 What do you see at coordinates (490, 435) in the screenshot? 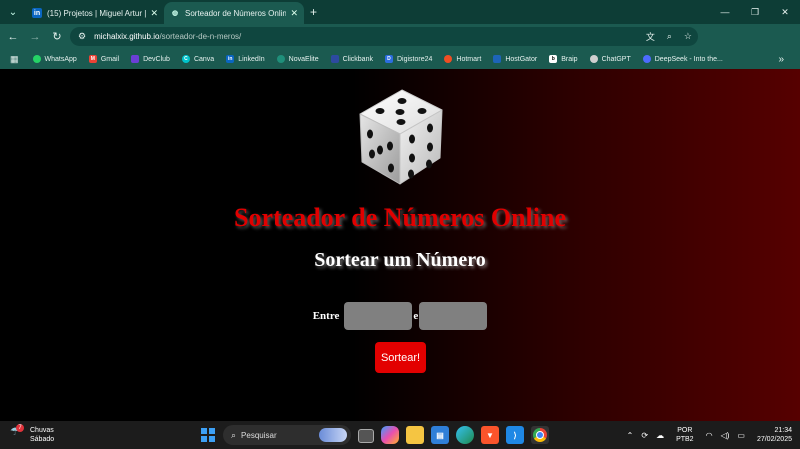
I see `brave-icon: ▼` at bounding box center [490, 435].